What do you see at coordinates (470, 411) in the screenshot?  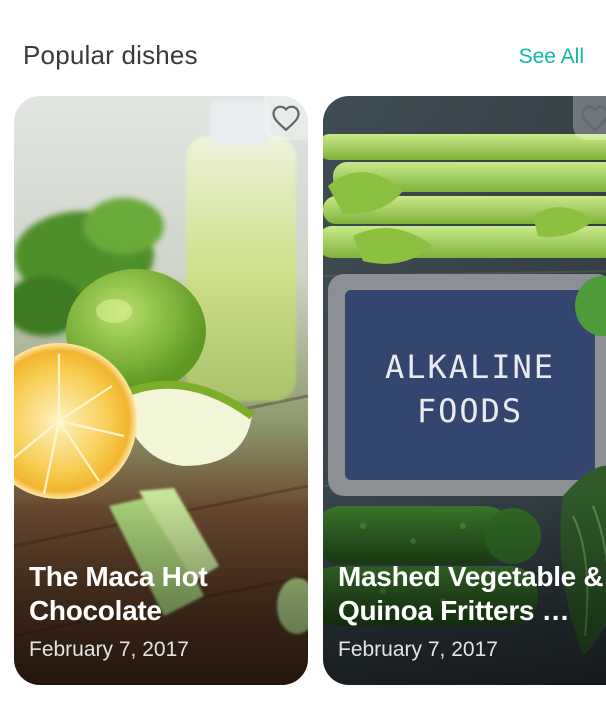 I see `svg-text: FOODS` at bounding box center [470, 411].